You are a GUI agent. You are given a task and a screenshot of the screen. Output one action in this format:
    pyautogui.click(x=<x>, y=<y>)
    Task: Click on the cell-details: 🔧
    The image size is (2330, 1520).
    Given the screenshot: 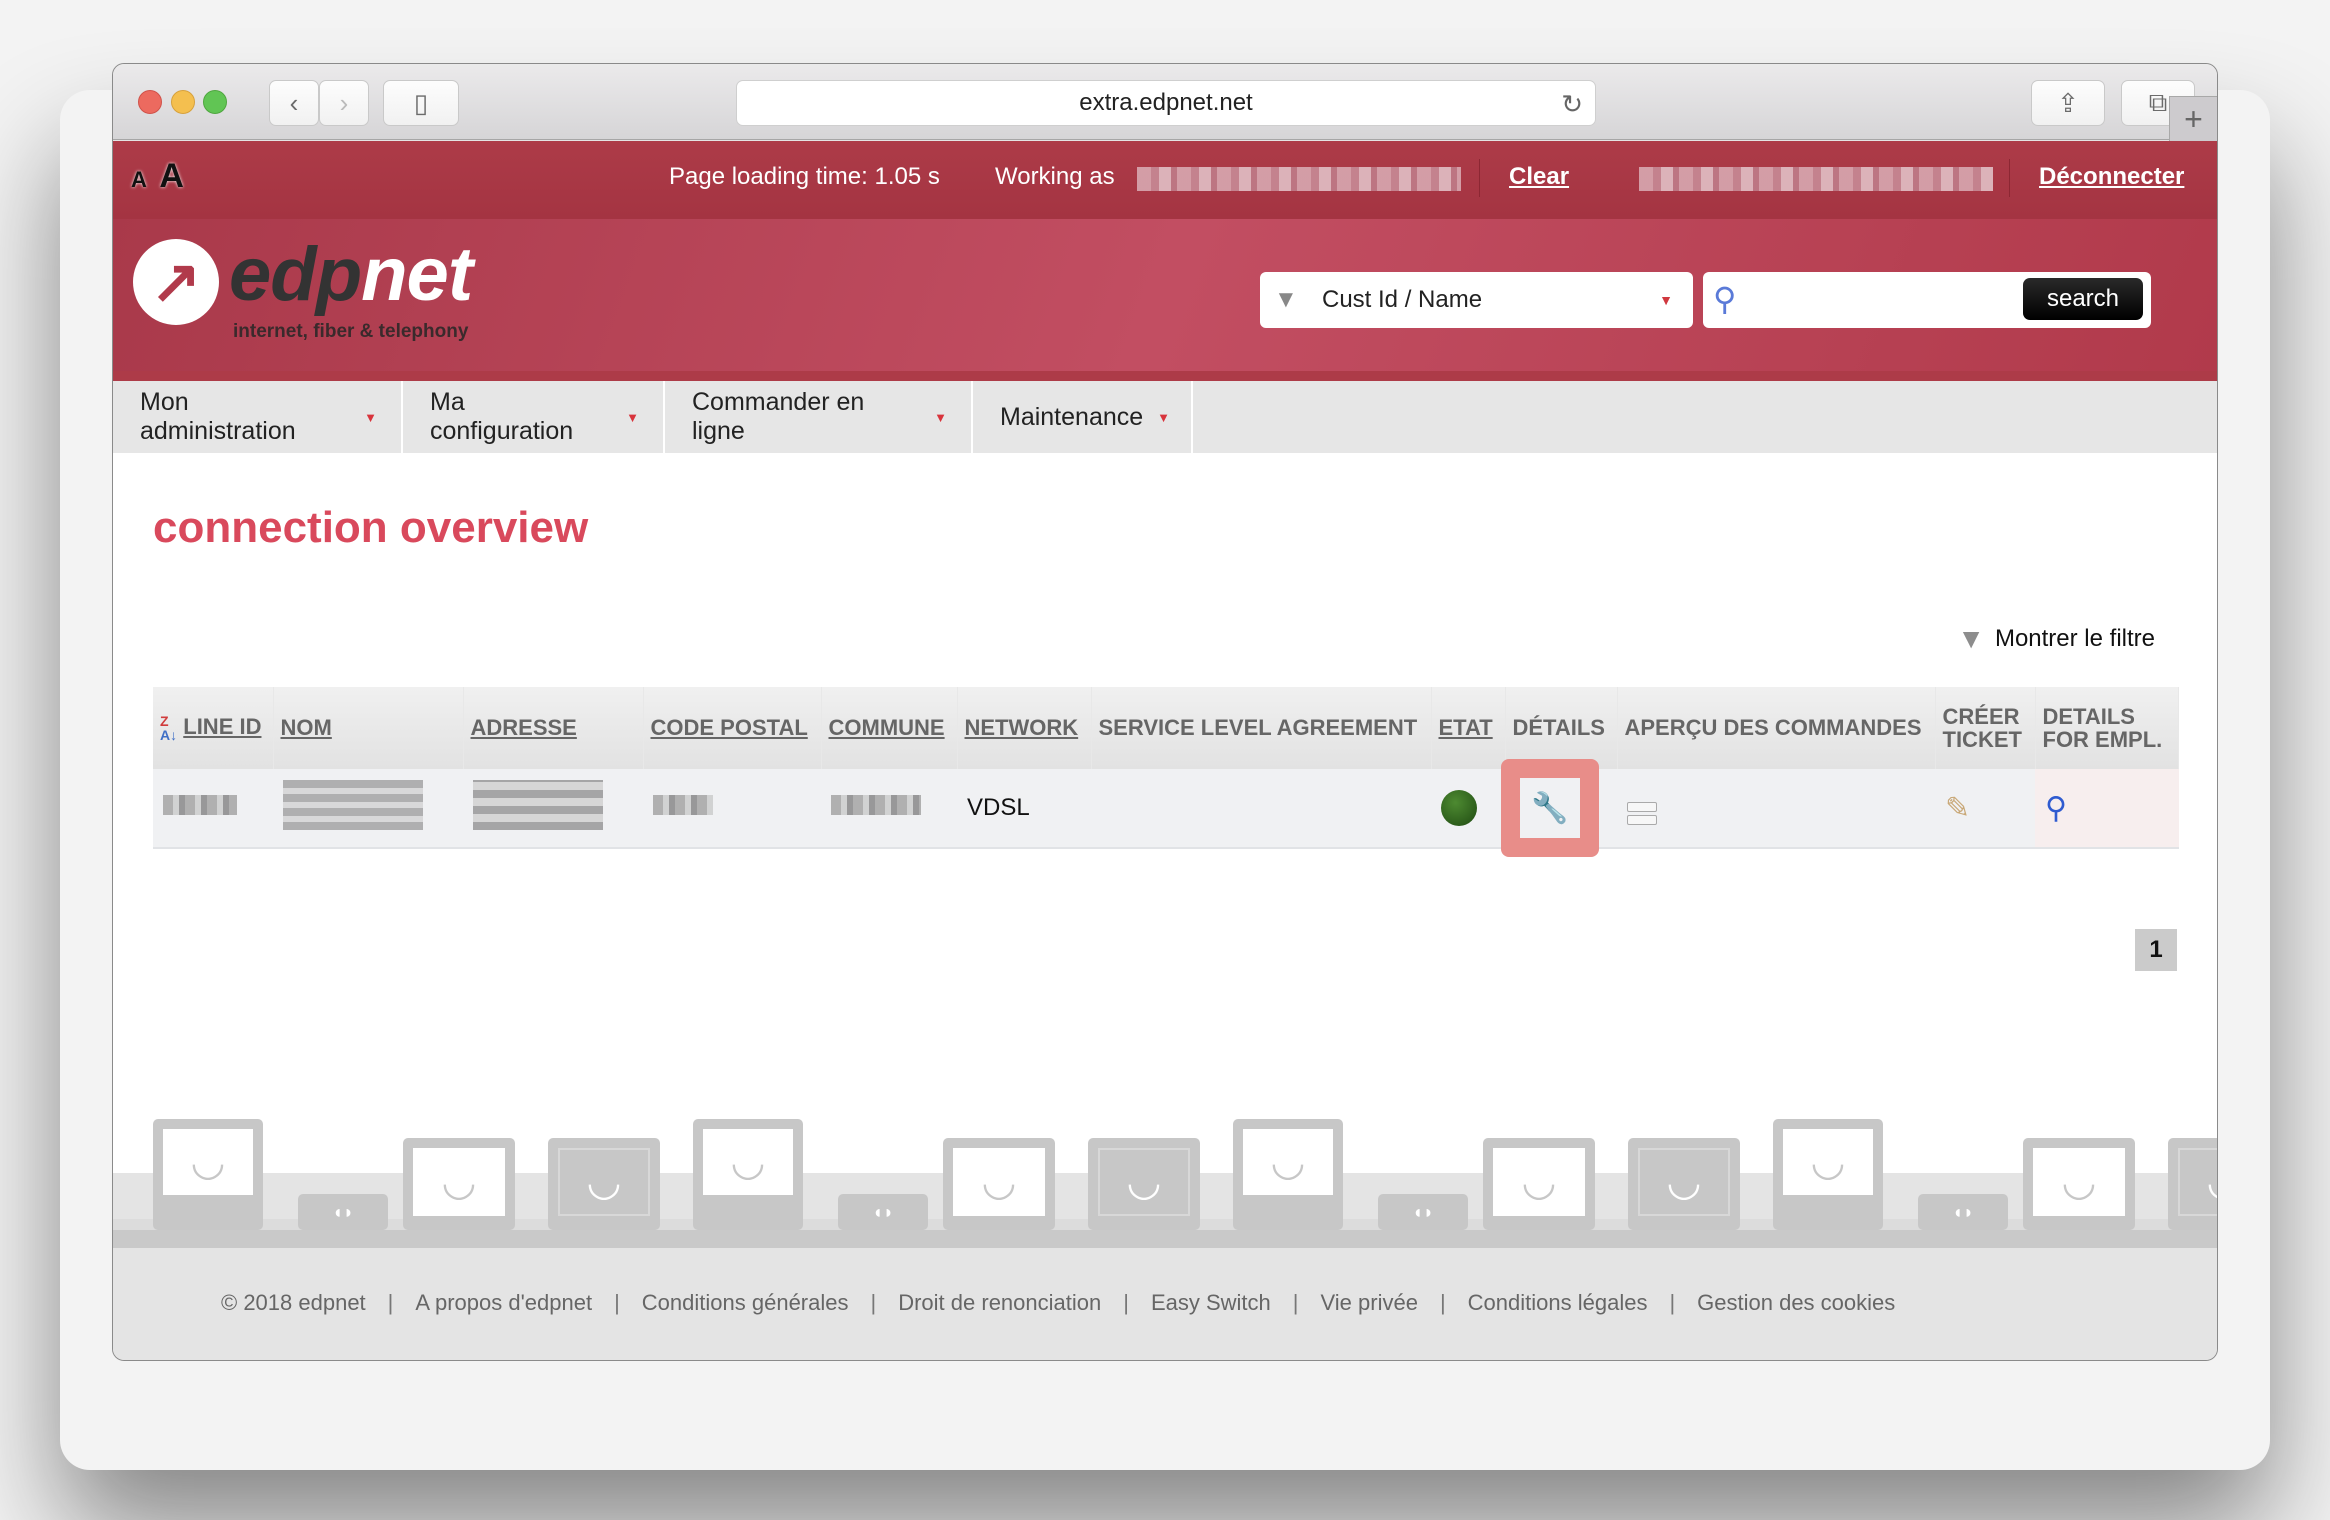 What is the action you would take?
    pyautogui.click(x=1559, y=808)
    